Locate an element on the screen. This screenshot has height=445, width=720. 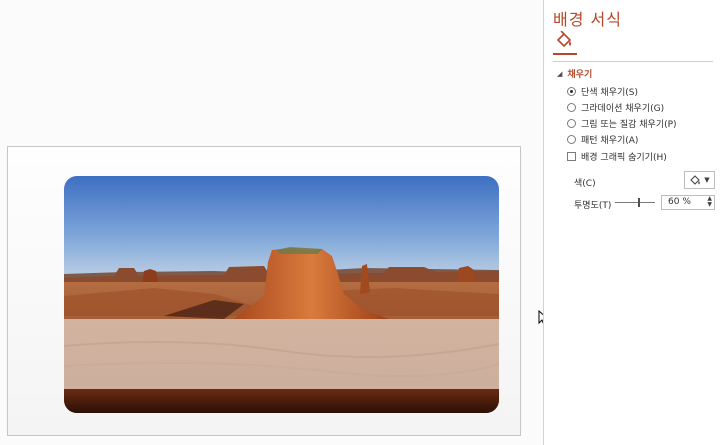
slider-thumb is located at coordinates (639, 202).